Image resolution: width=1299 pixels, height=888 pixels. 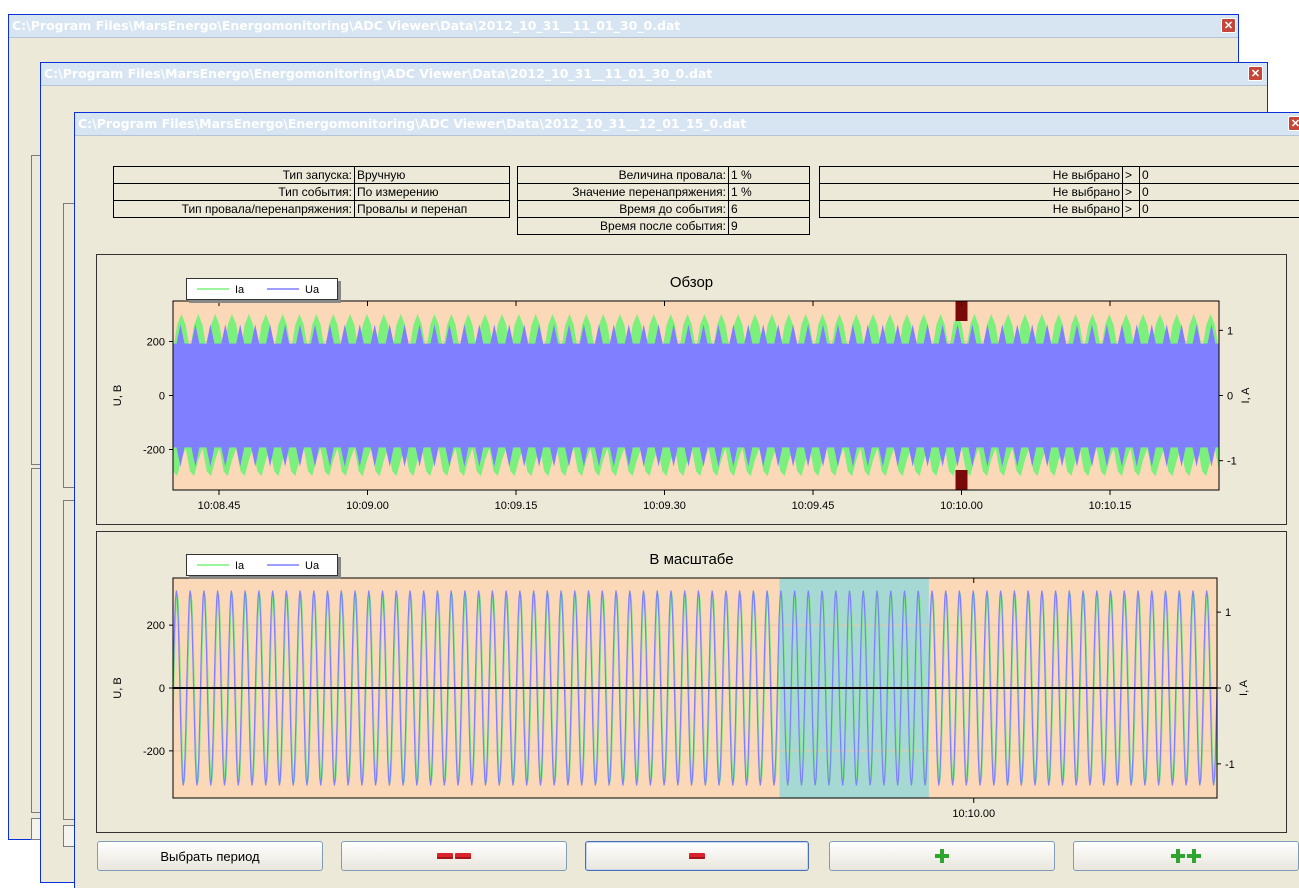 I want to click on zoom-out-2-button, so click(x=454, y=856).